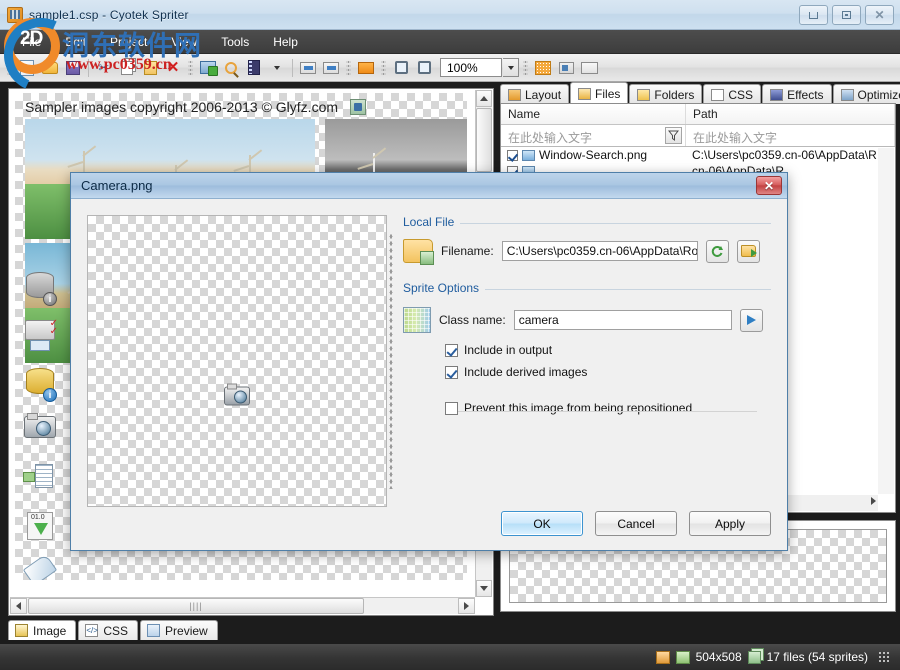 This screenshot has height=670, width=900. Describe the element at coordinates (717, 251) in the screenshot. I see `refresh-icon` at that location.